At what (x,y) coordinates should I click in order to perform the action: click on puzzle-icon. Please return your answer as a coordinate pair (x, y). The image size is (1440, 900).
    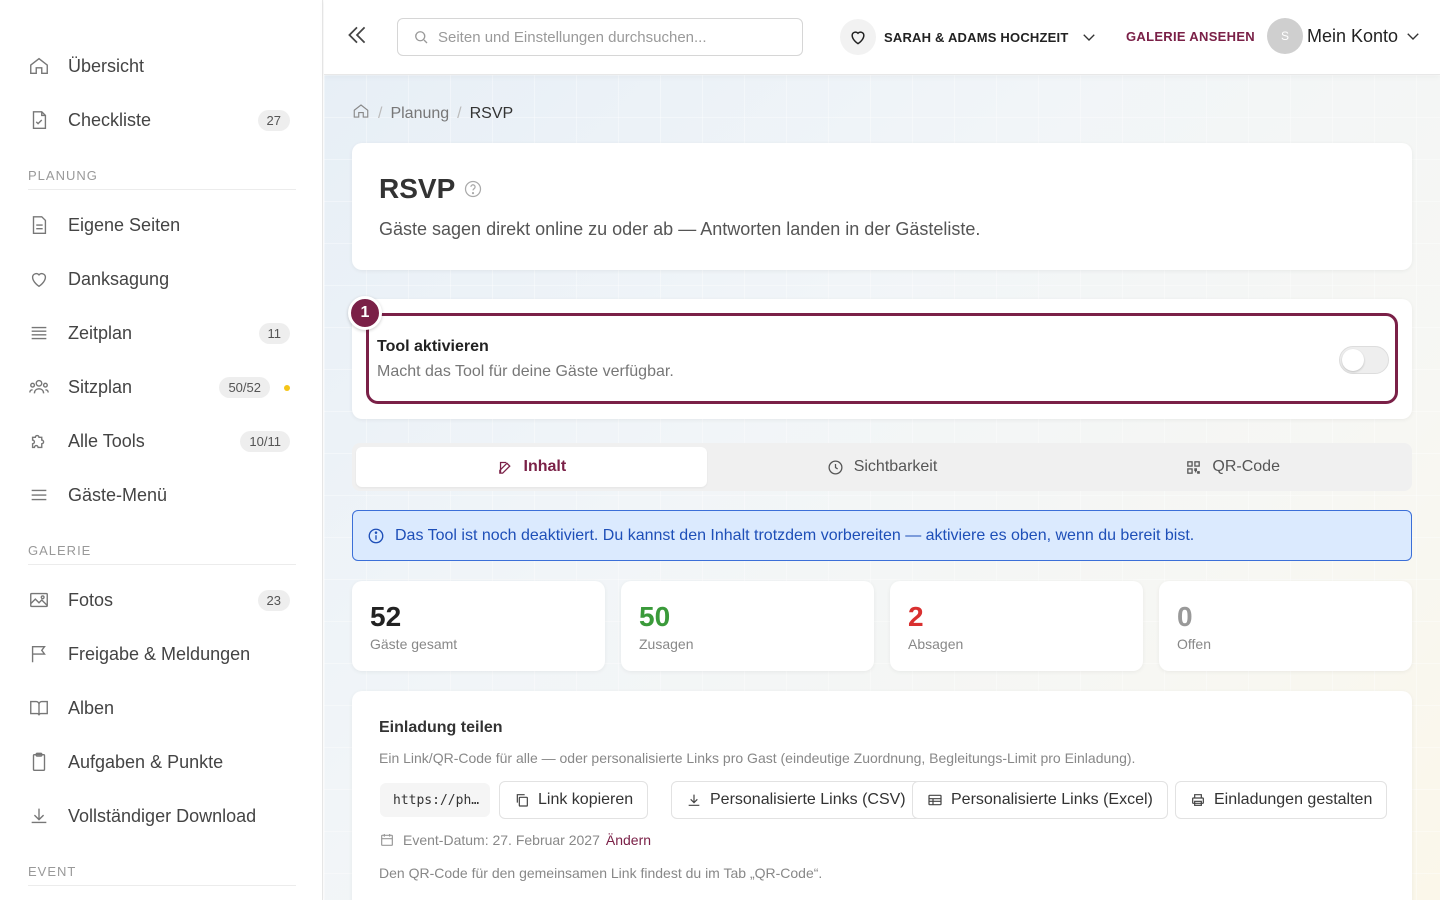
    Looking at the image, I should click on (44, 441).